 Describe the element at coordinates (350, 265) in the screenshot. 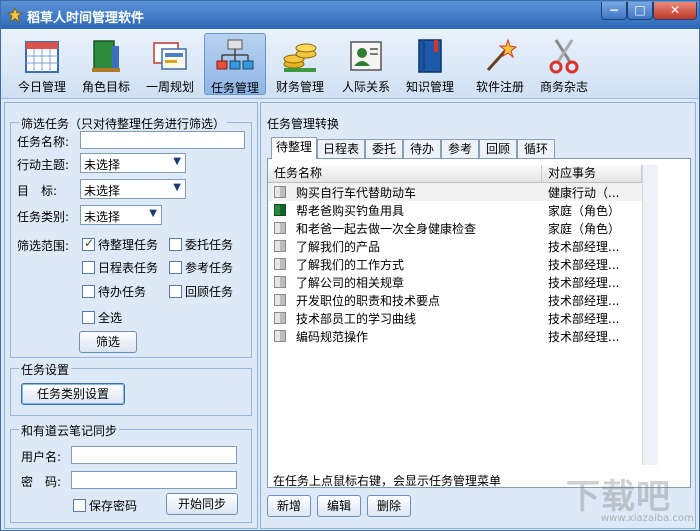

I see `task-name: 了解我们的工作方式` at that location.